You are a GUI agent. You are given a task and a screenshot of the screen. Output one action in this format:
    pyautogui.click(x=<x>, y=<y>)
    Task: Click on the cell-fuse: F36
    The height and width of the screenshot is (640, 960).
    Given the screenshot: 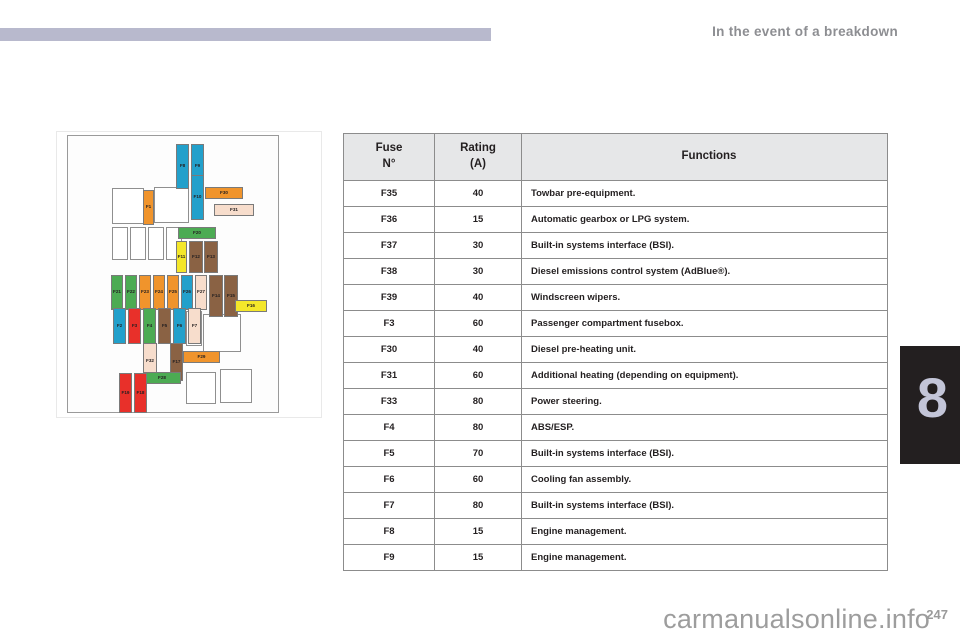 What is the action you would take?
    pyautogui.click(x=389, y=219)
    